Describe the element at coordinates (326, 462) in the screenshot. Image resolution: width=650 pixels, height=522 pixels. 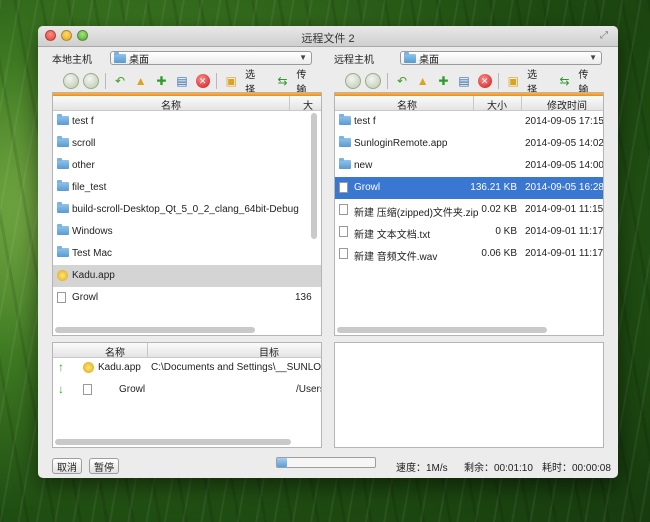
I see `transfer-progress-bar` at that location.